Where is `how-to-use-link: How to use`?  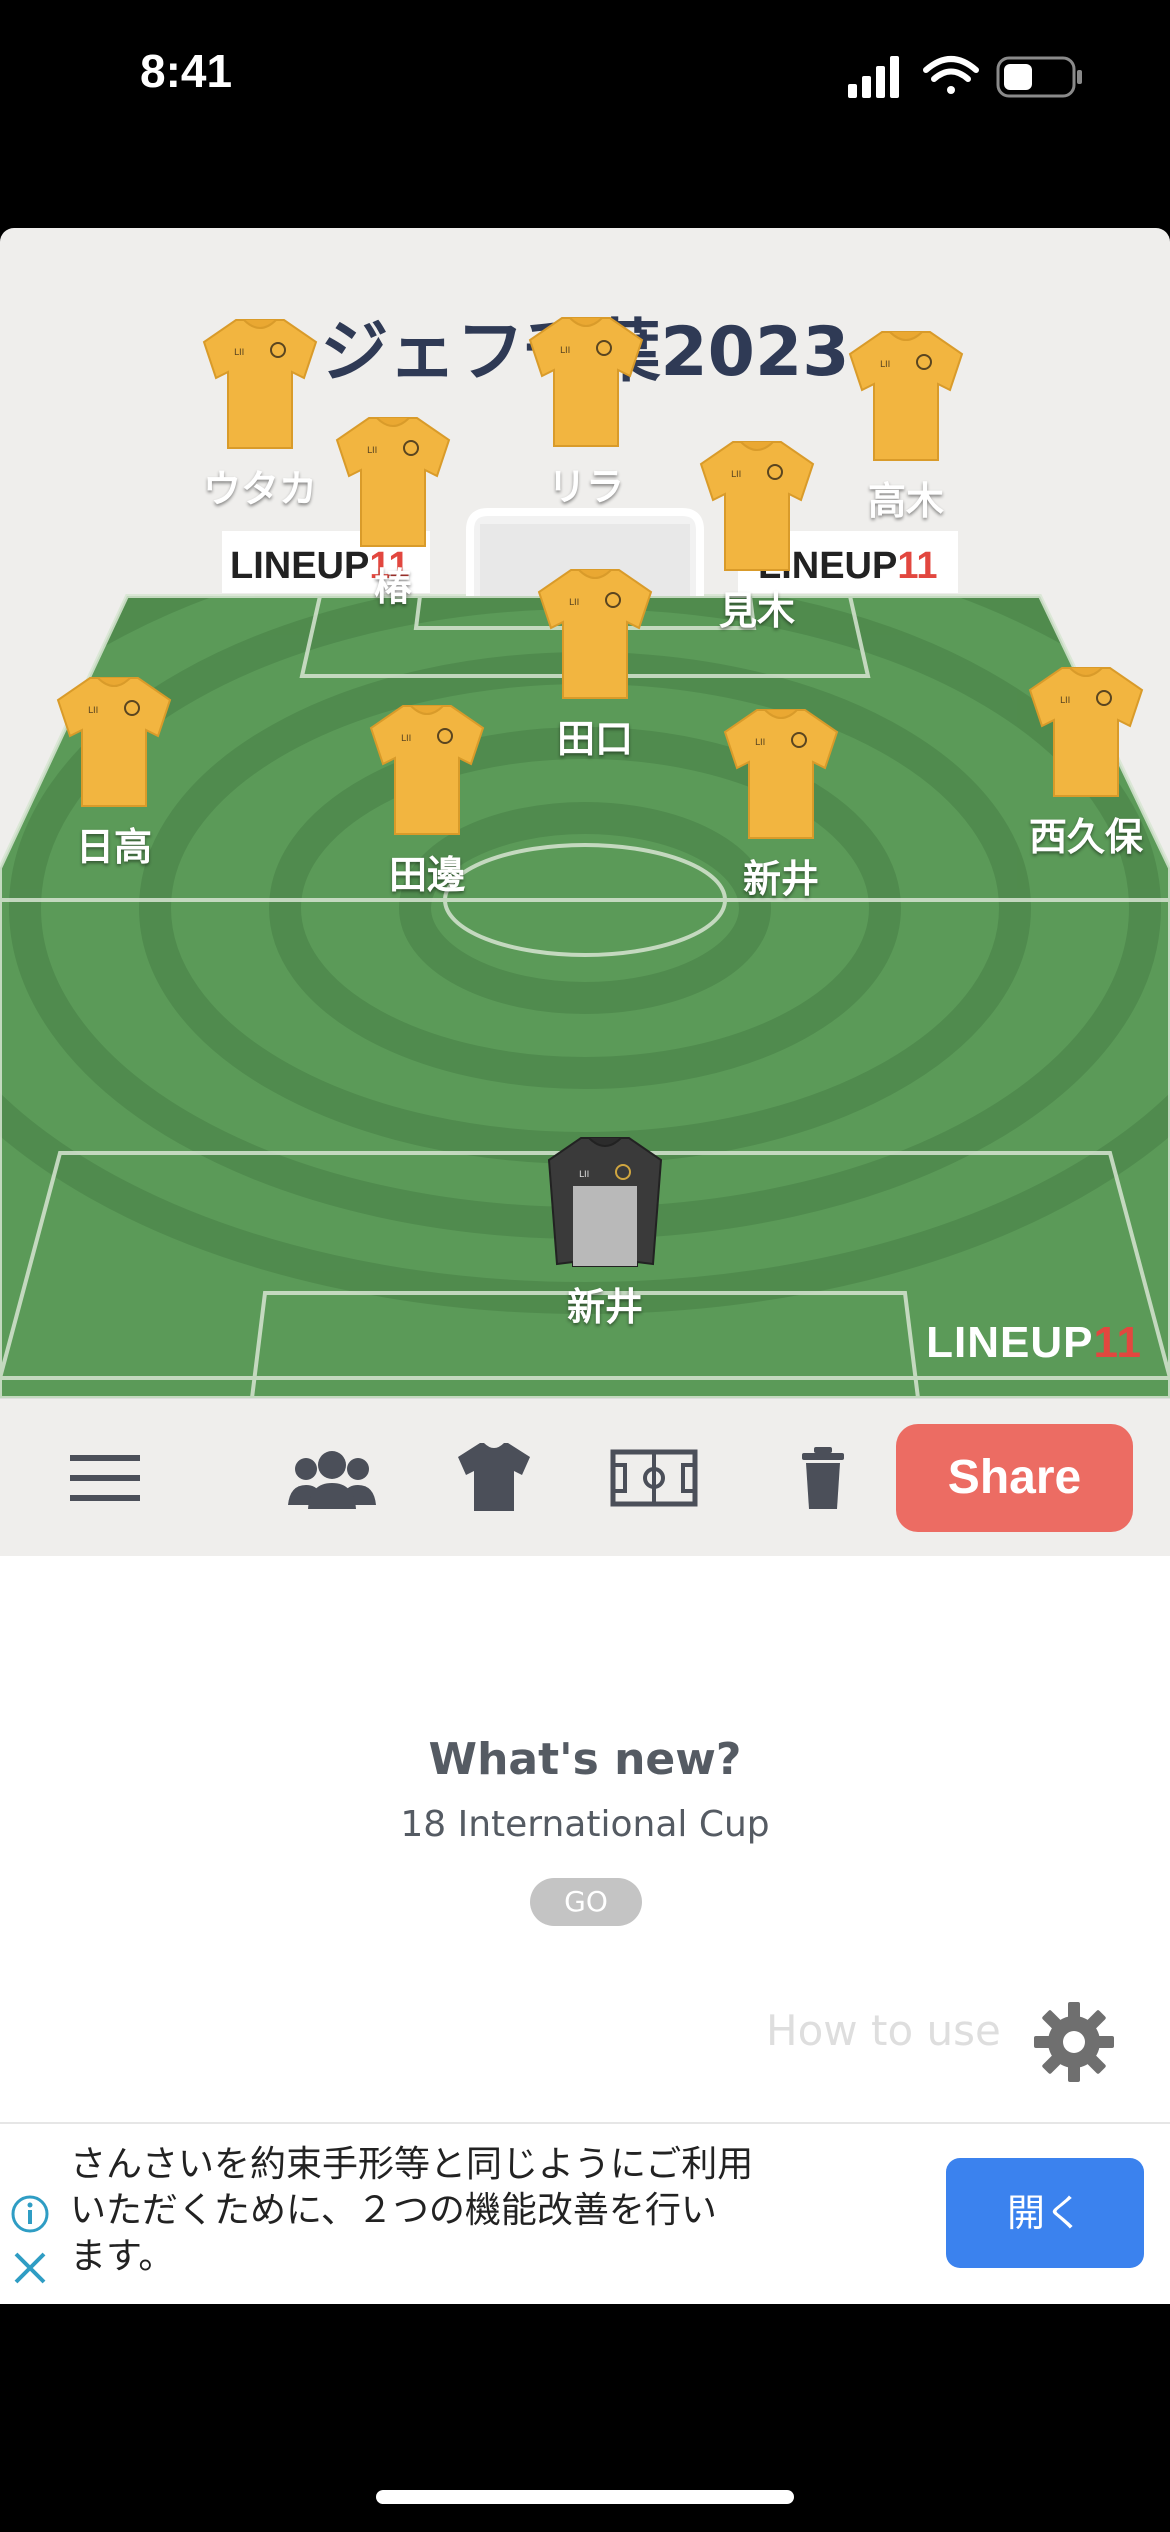
how-to-use-link: How to use is located at coordinates (883, 2030).